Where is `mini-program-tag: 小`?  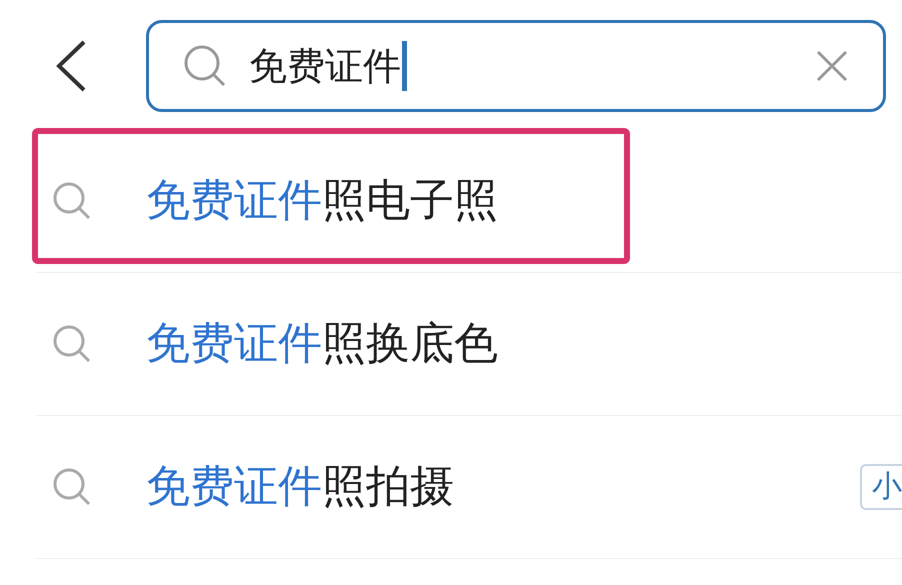 mini-program-tag: 小 is located at coordinates (881, 487).